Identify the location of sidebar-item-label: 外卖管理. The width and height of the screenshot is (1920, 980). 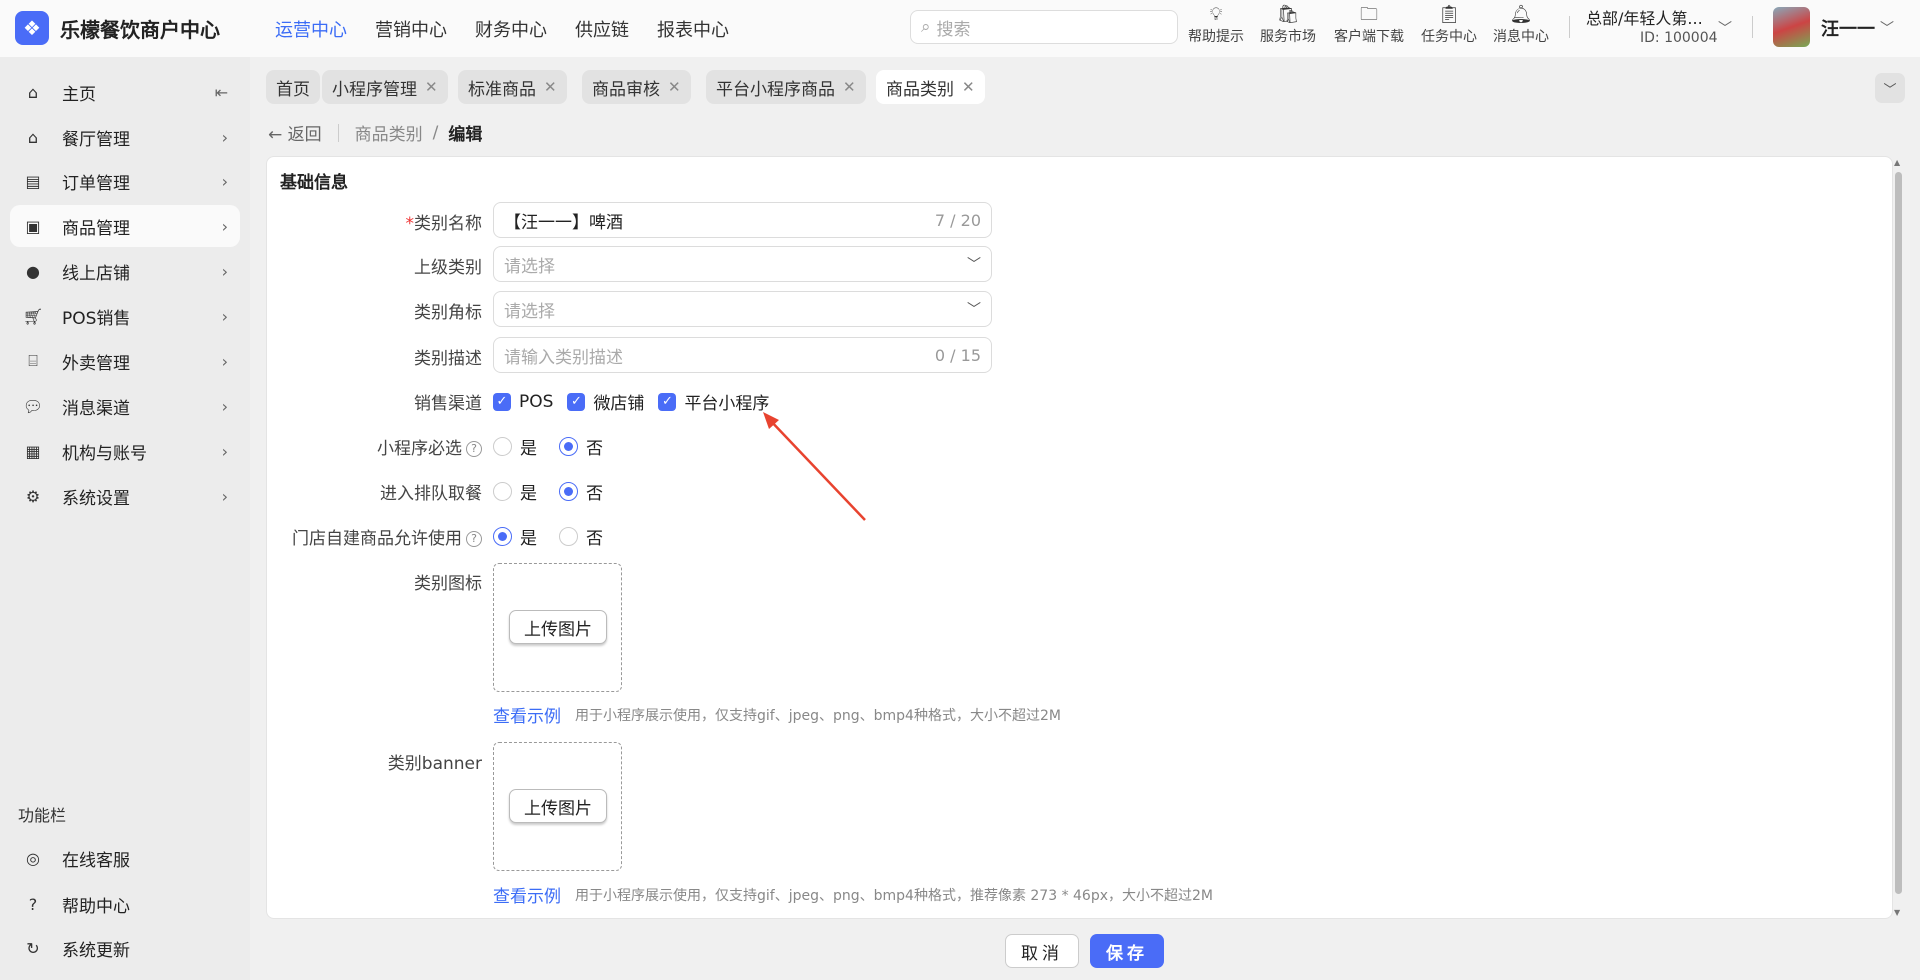
(96, 363).